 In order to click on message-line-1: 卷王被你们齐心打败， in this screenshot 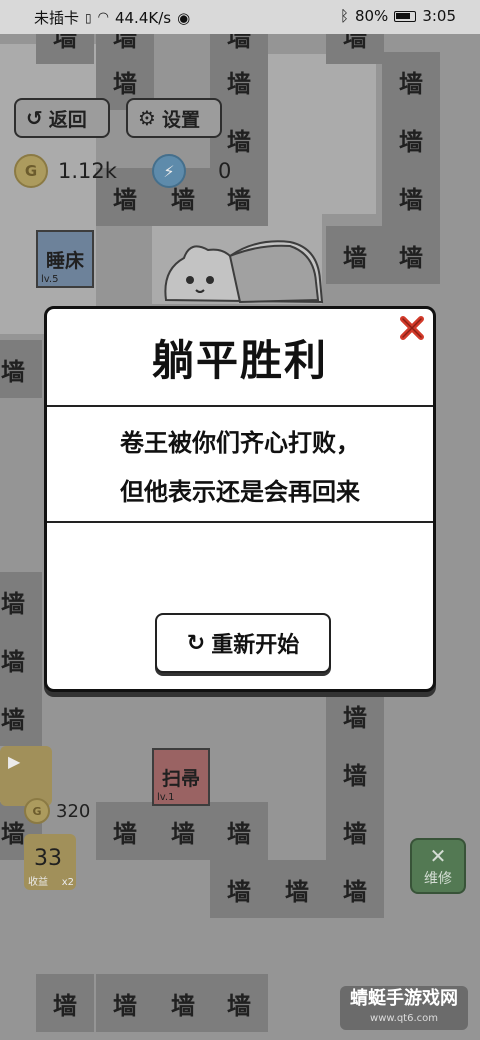, I will do `click(240, 443)`.